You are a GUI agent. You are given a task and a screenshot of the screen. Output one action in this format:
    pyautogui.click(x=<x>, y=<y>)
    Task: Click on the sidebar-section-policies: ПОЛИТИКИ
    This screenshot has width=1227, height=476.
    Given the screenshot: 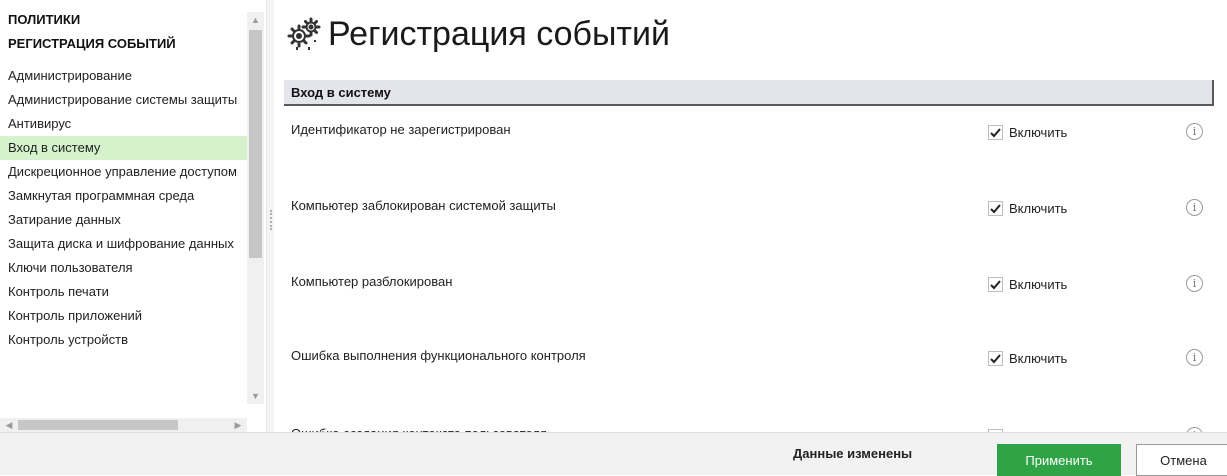 What is the action you would take?
    pyautogui.click(x=40, y=19)
    